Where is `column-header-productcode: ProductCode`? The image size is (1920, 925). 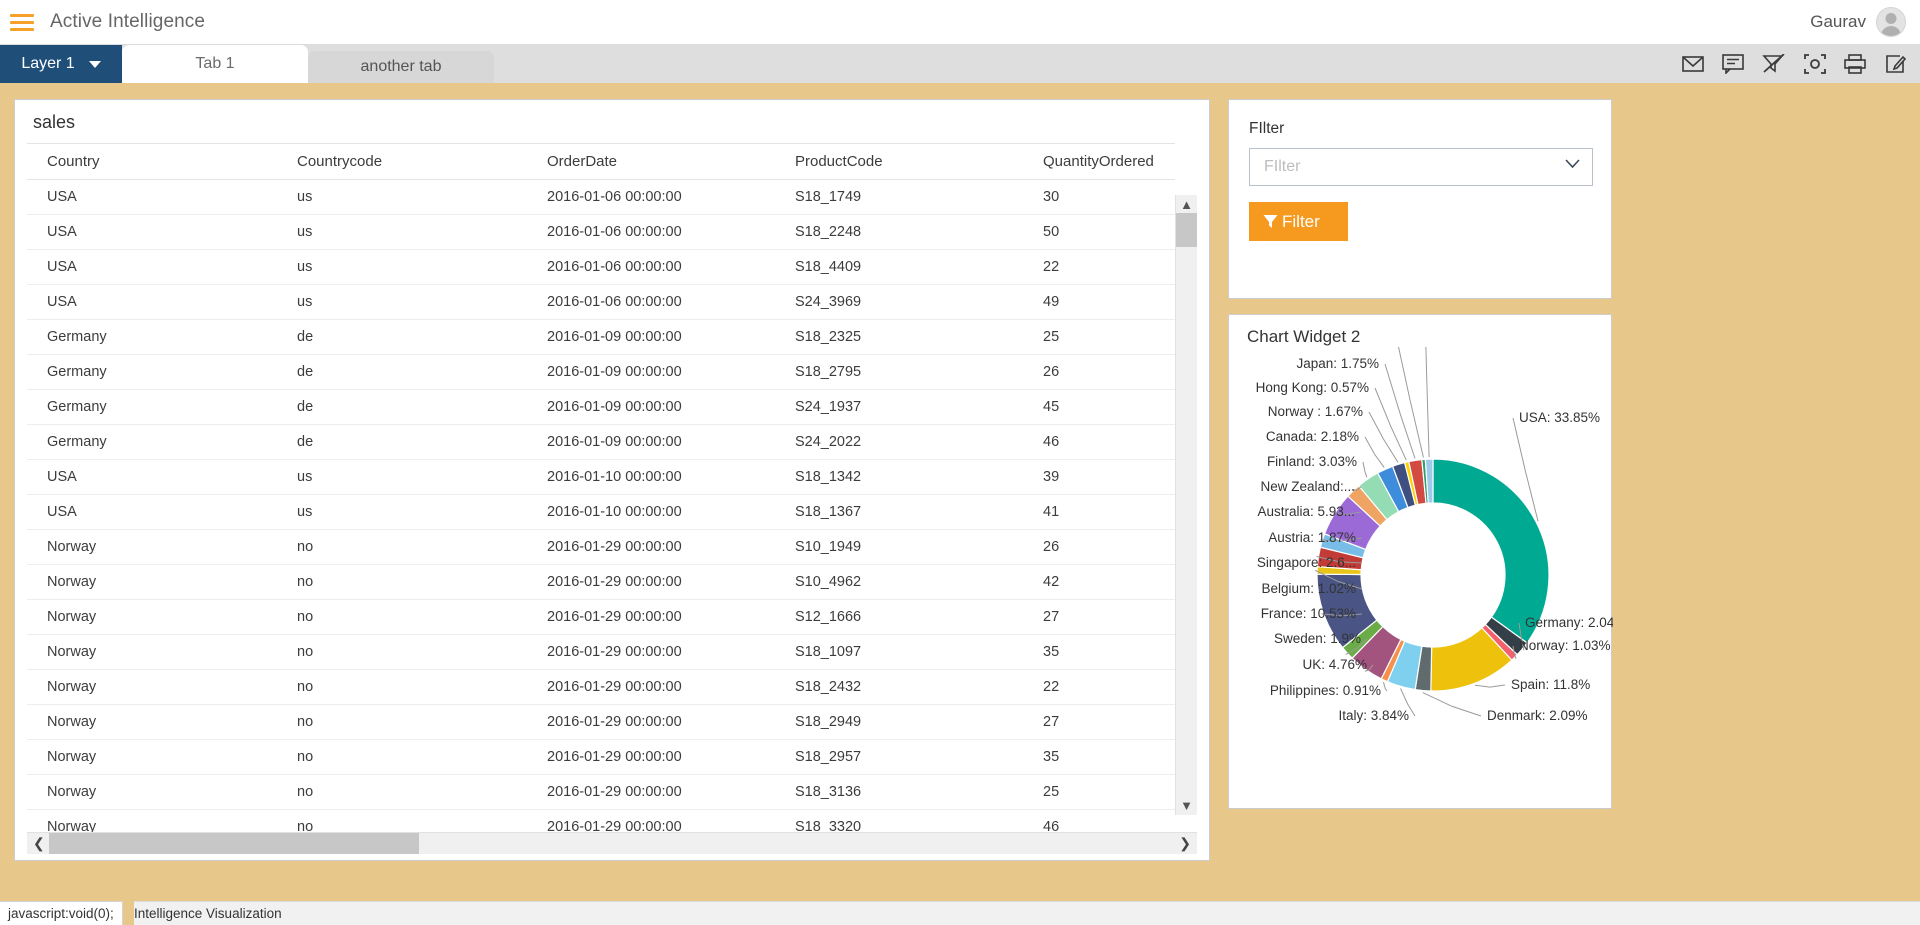 column-header-productcode: ProductCode is located at coordinates (899, 161).